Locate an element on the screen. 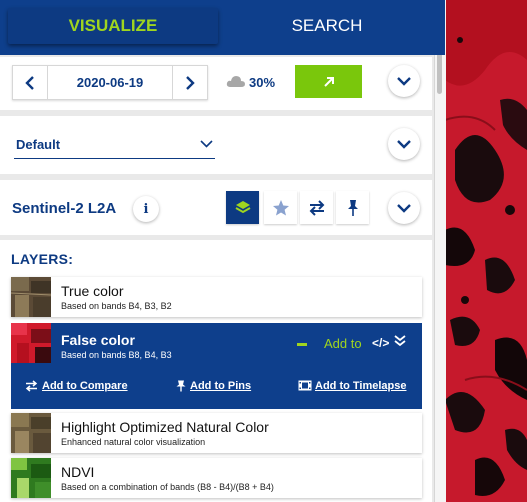  compare-view-button is located at coordinates (316, 207).